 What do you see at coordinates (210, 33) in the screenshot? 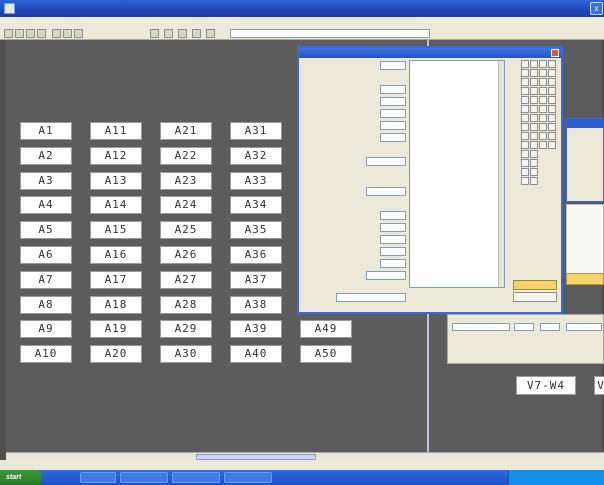
I see `format-icon` at bounding box center [210, 33].